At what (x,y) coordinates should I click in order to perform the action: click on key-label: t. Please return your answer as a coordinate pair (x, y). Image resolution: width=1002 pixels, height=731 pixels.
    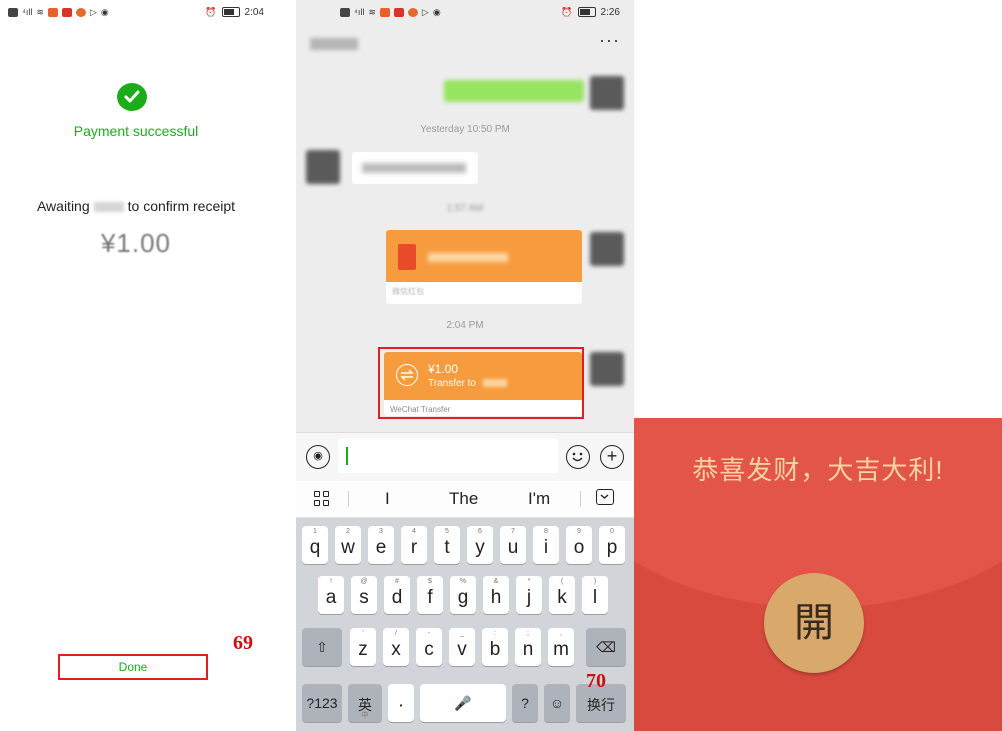
    Looking at the image, I should click on (447, 547).